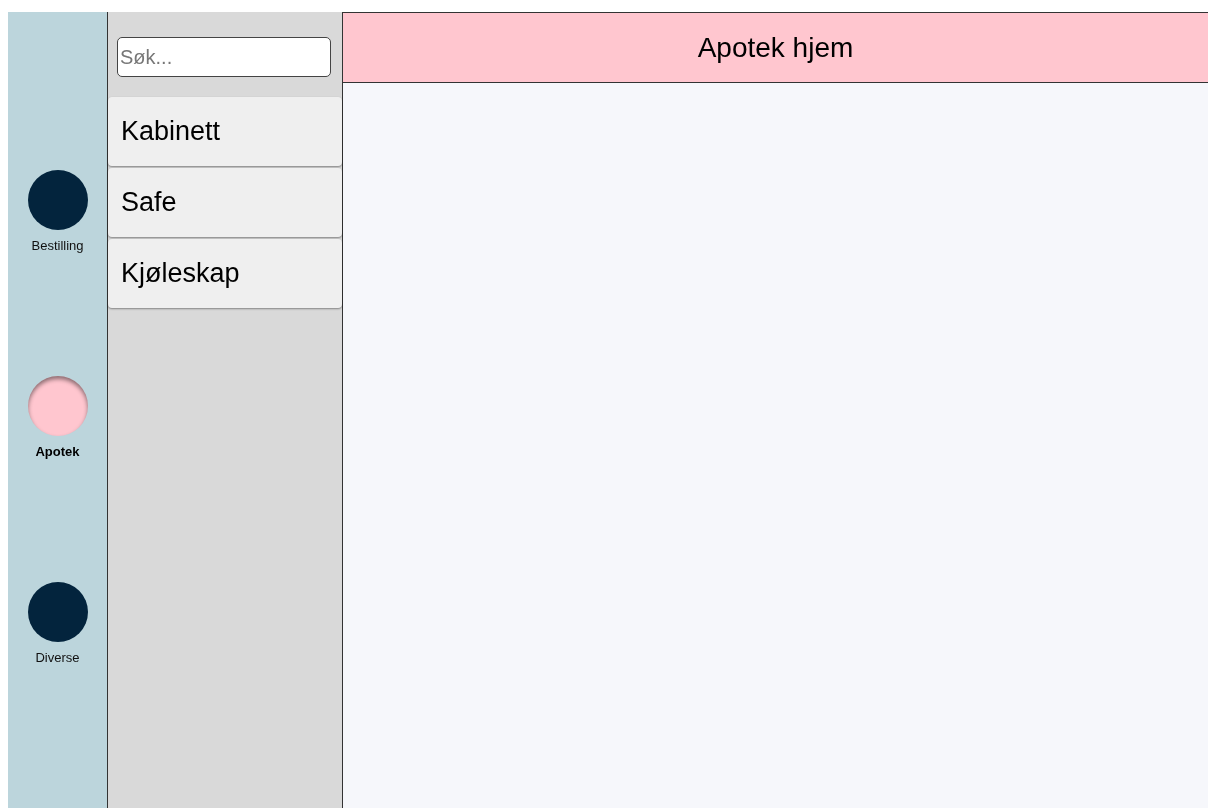  What do you see at coordinates (775, 47) in the screenshot?
I see `page-title: Apotek hjem` at bounding box center [775, 47].